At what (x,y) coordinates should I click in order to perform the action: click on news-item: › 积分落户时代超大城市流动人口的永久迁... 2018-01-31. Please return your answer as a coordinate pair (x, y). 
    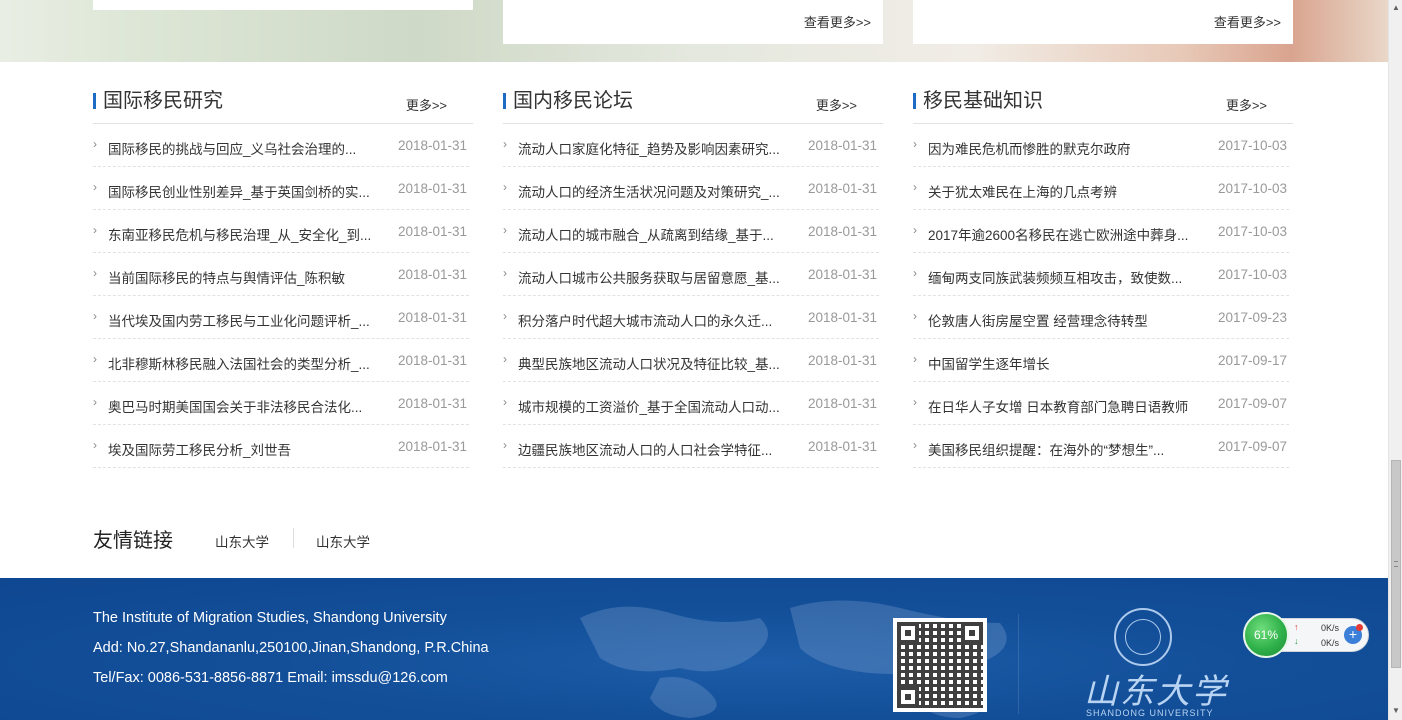
    Looking at the image, I should click on (691, 317).